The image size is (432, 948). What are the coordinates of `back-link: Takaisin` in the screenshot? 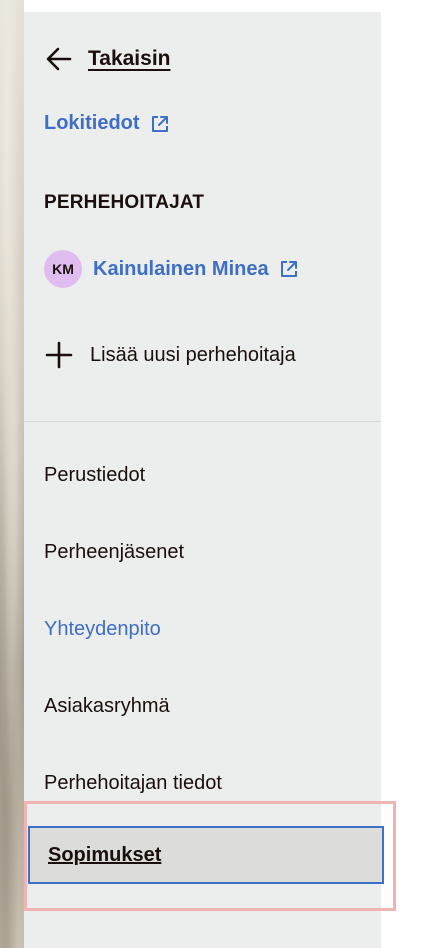 It's located at (107, 59).